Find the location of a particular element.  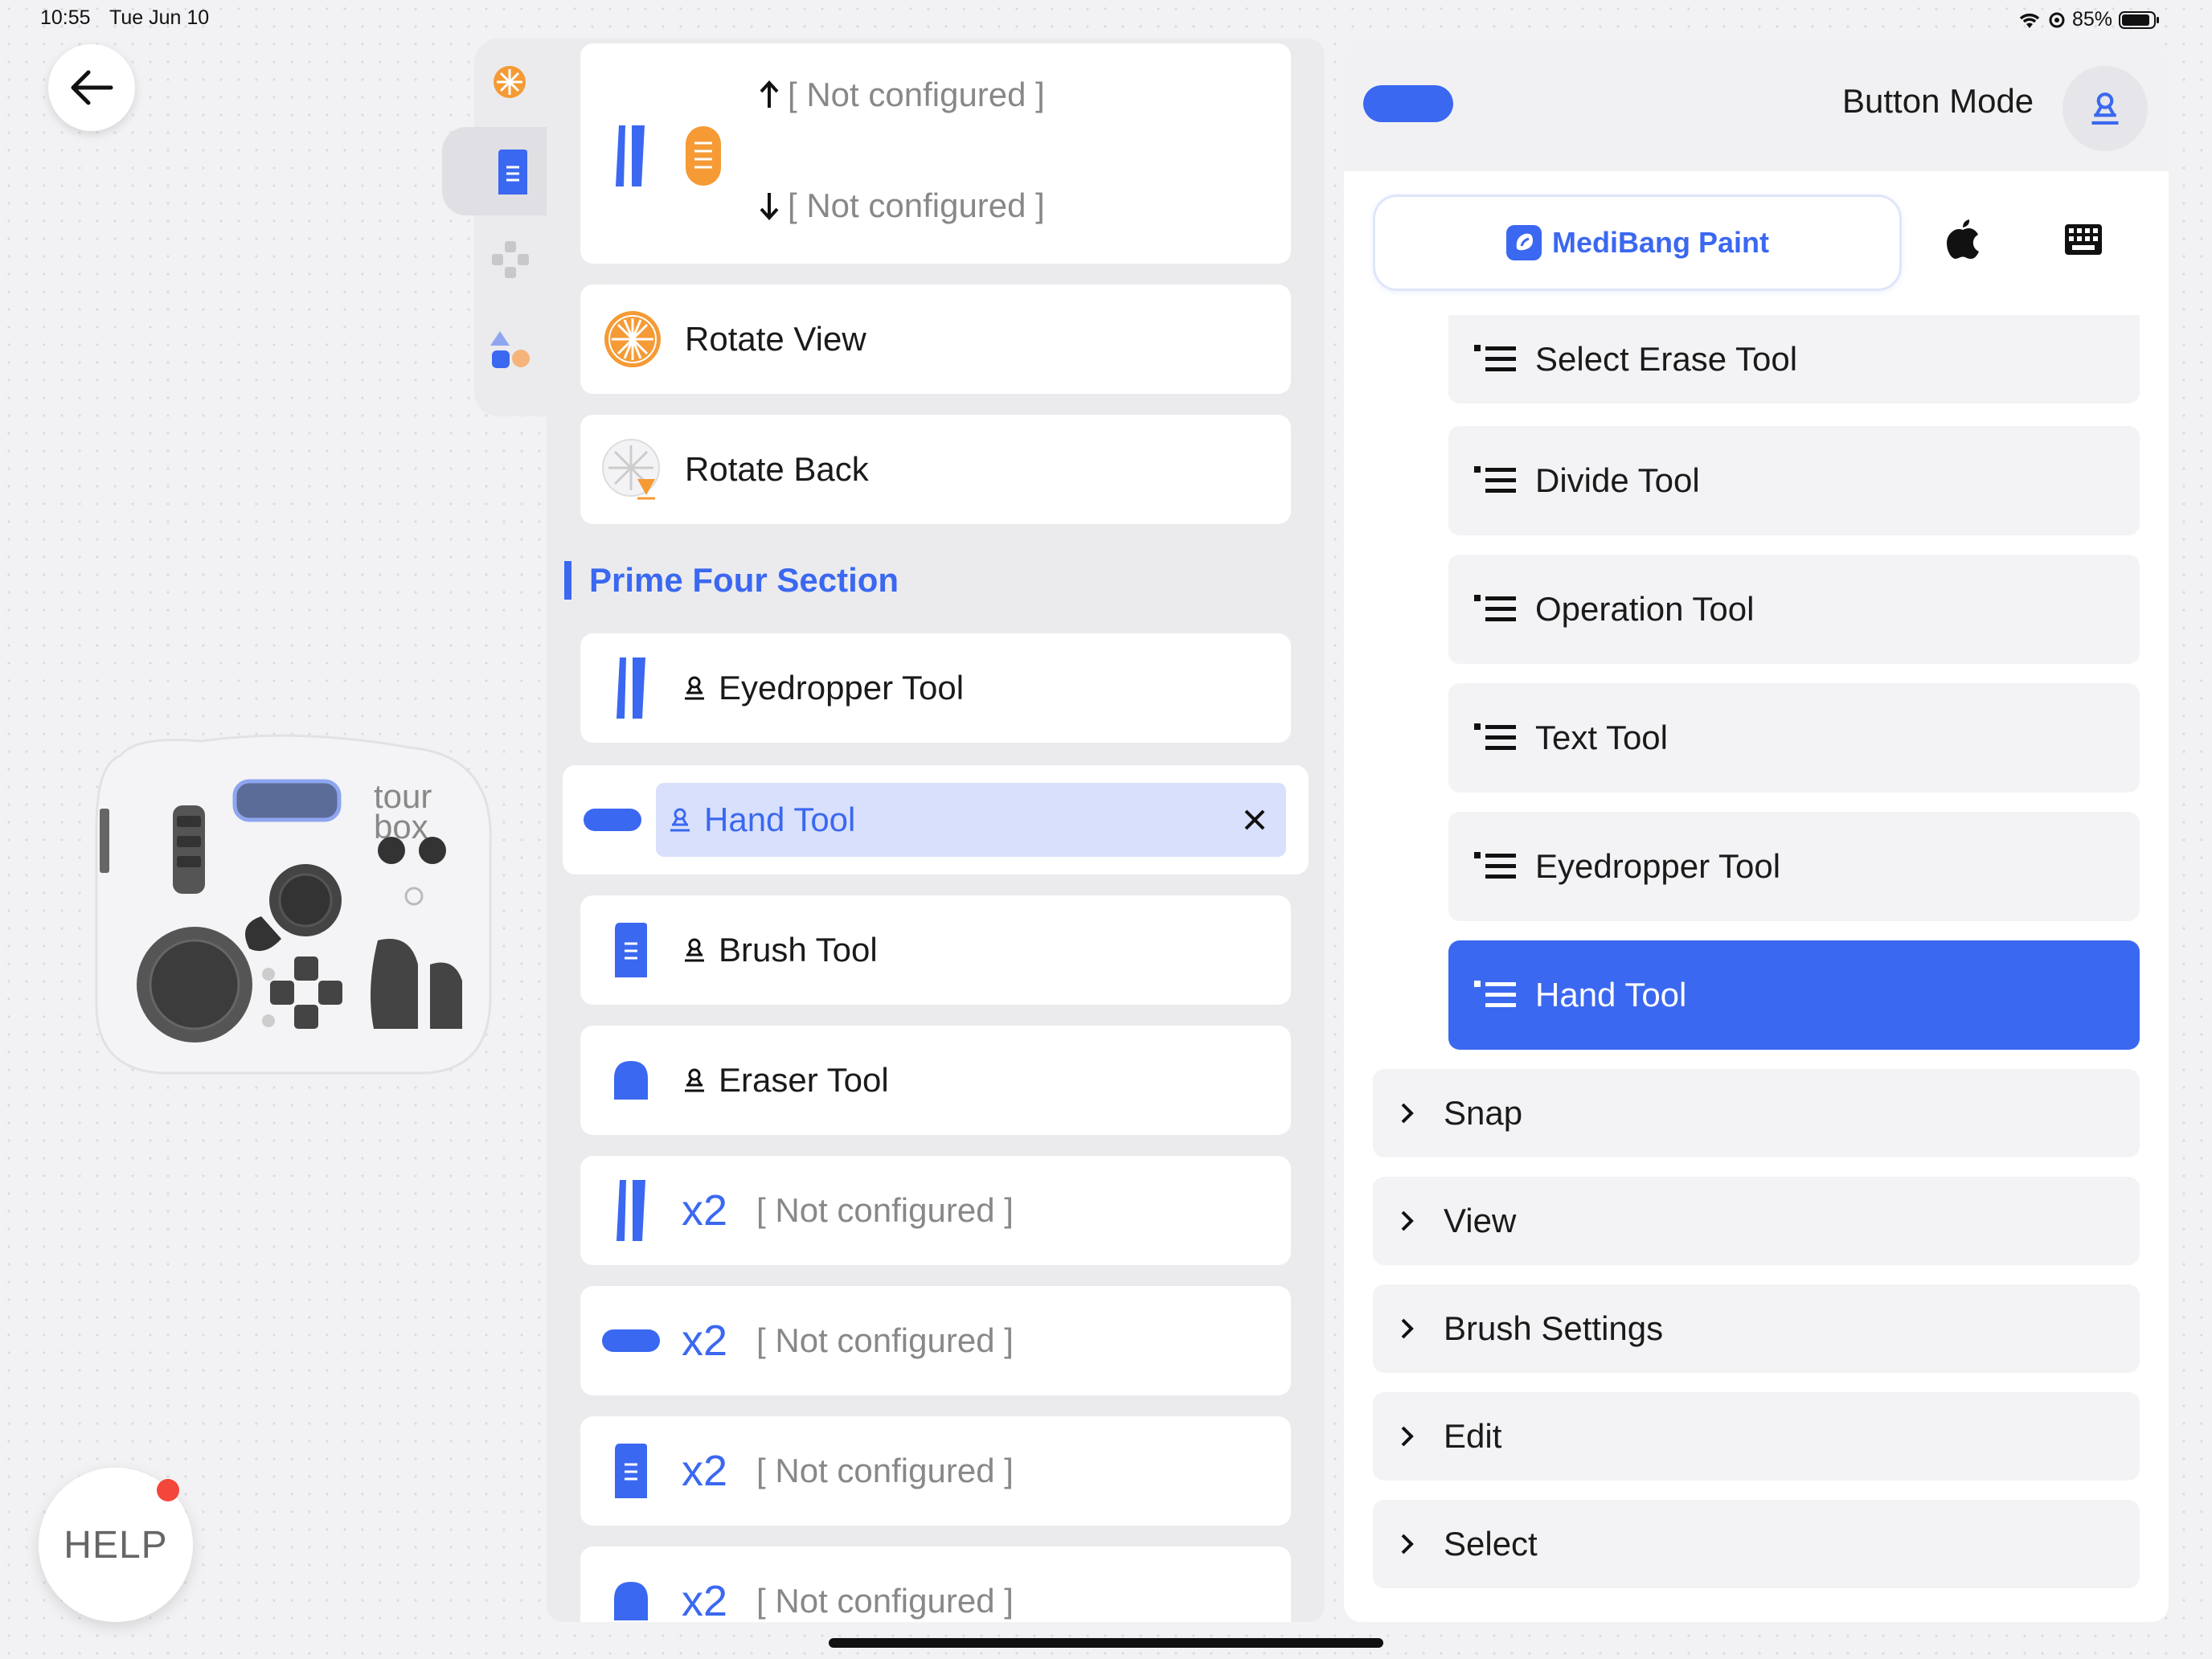

back-button is located at coordinates (91, 87).